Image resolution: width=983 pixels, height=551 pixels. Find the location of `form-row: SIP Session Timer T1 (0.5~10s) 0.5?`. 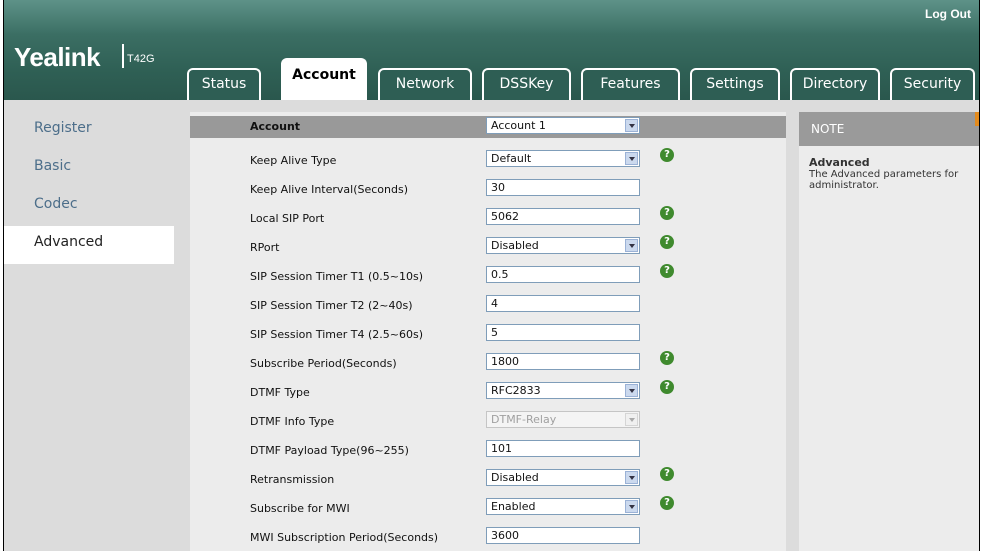

form-row: SIP Session Timer T1 (0.5~10s) 0.5? is located at coordinates (488, 276).